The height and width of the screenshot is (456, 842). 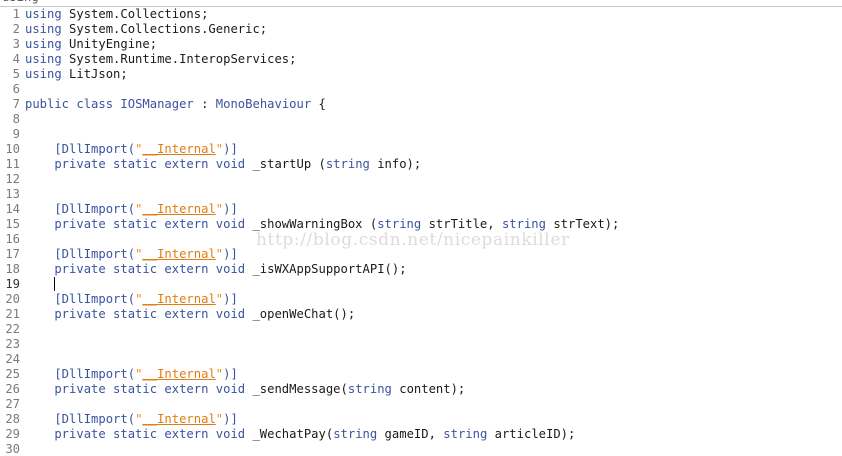 What do you see at coordinates (421, 14) in the screenshot?
I see `code-line: 1 using System.Collections;` at bounding box center [421, 14].